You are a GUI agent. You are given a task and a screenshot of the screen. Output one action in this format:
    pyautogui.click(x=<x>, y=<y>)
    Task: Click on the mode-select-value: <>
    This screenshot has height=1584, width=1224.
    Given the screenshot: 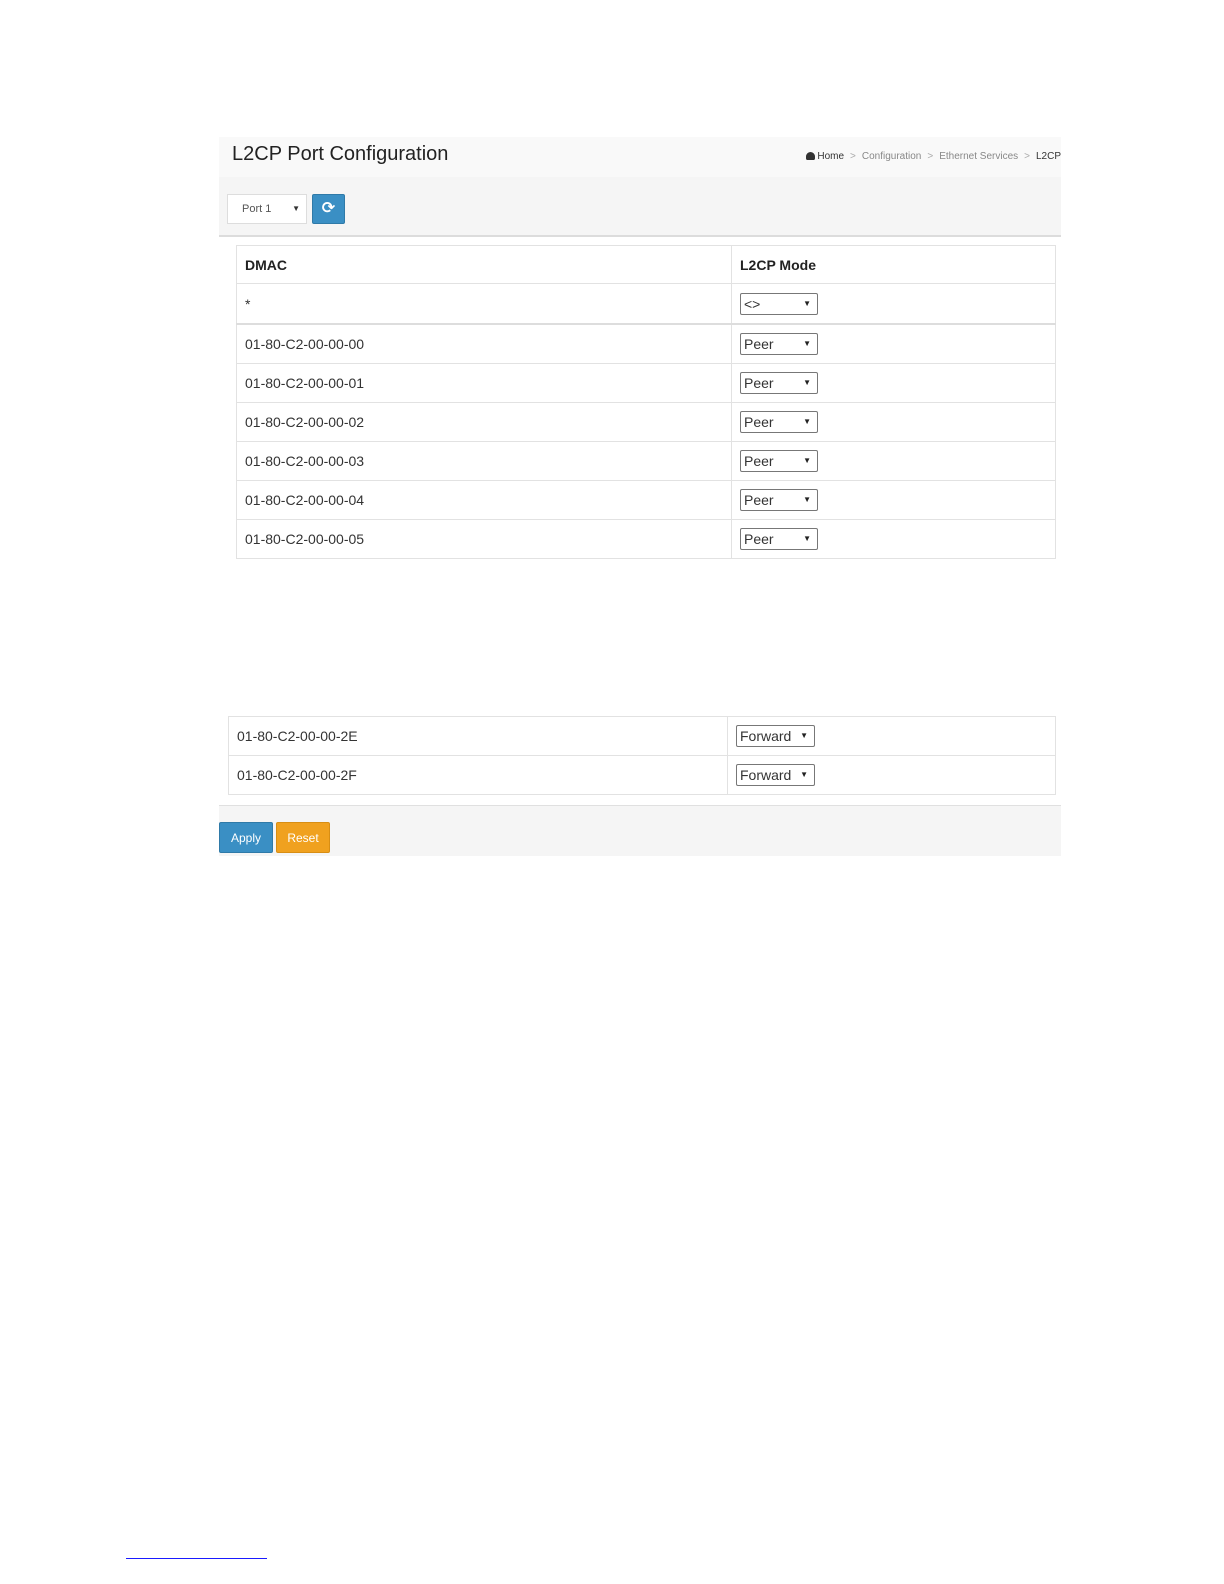 What is the action you would take?
    pyautogui.click(x=752, y=303)
    